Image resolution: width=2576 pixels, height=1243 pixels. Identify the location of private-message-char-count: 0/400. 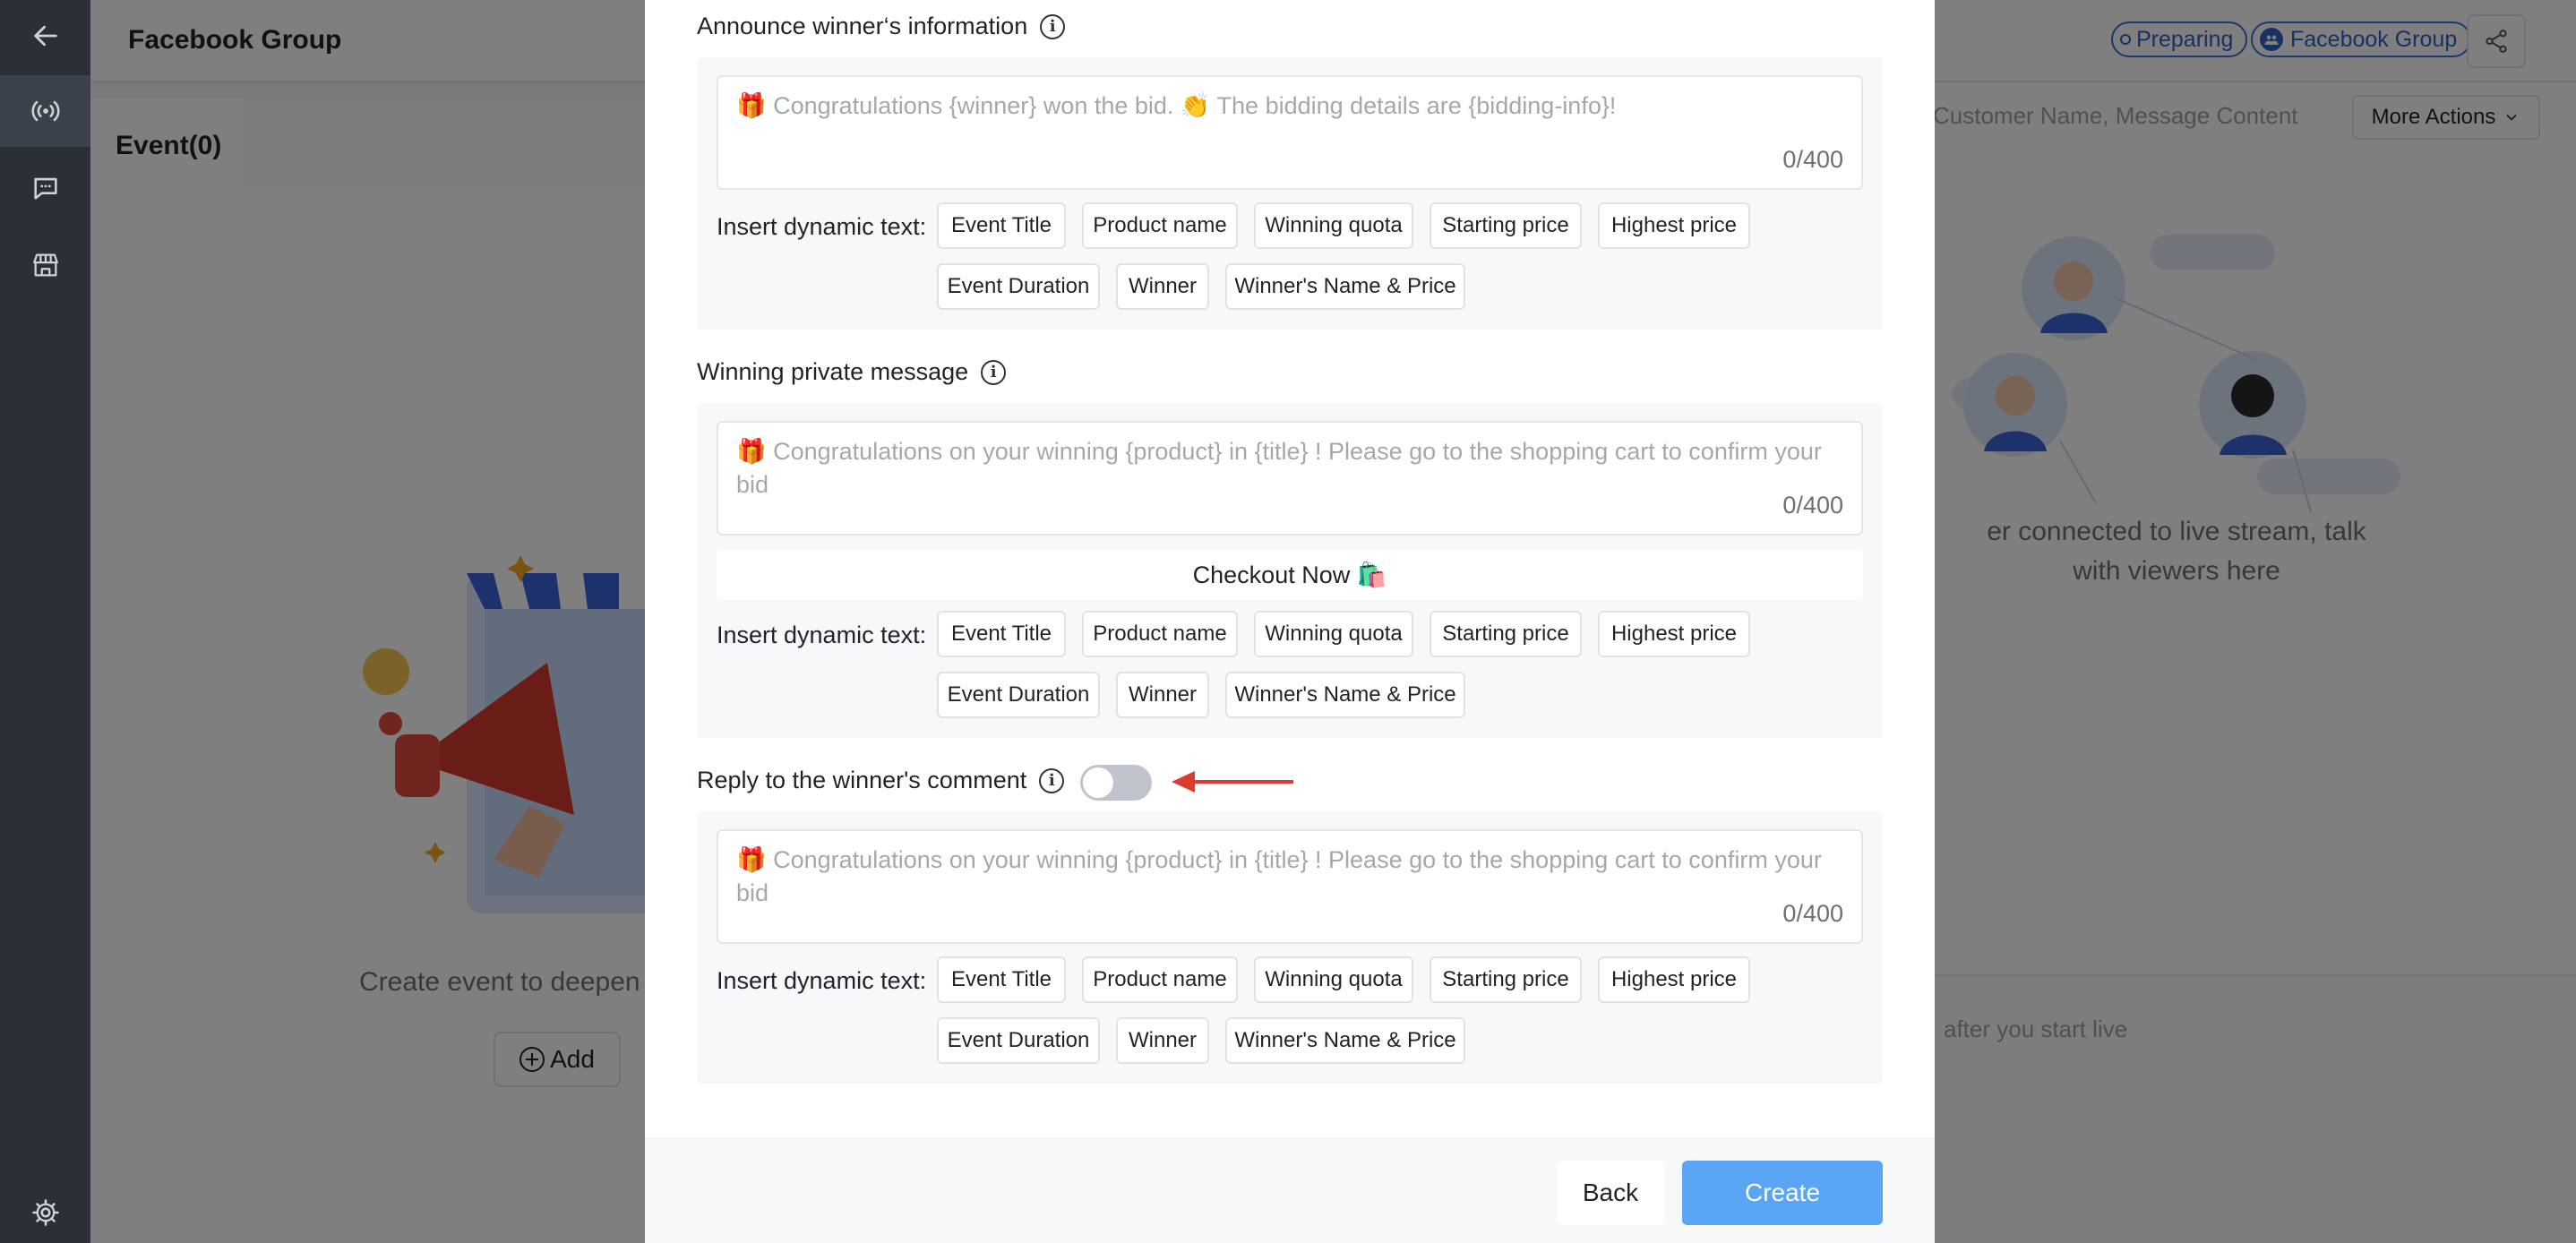
(1812, 505).